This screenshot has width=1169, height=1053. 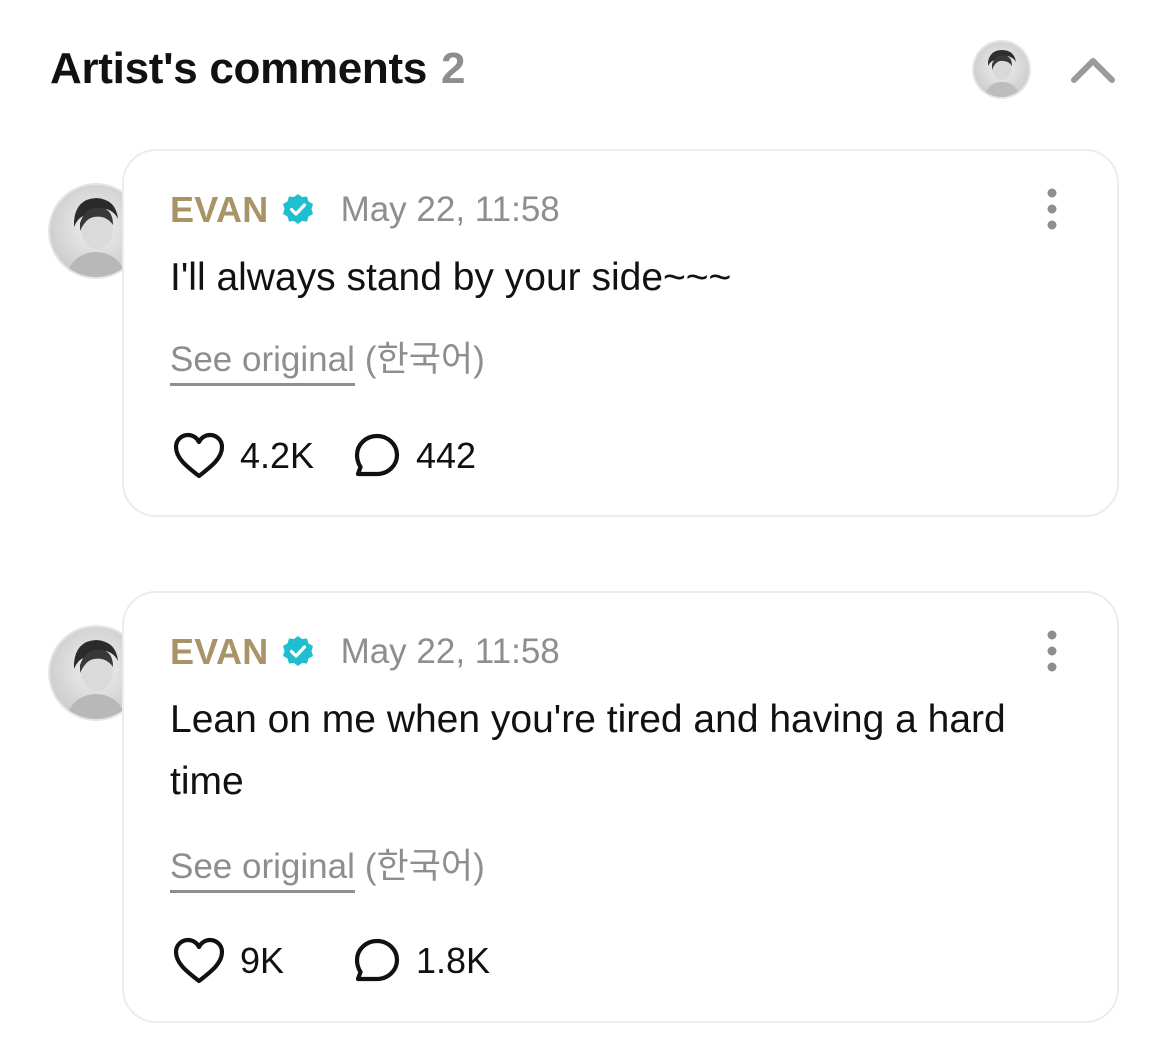 I want to click on comment-text: I'll always stand by your side~~~, so click(x=451, y=277).